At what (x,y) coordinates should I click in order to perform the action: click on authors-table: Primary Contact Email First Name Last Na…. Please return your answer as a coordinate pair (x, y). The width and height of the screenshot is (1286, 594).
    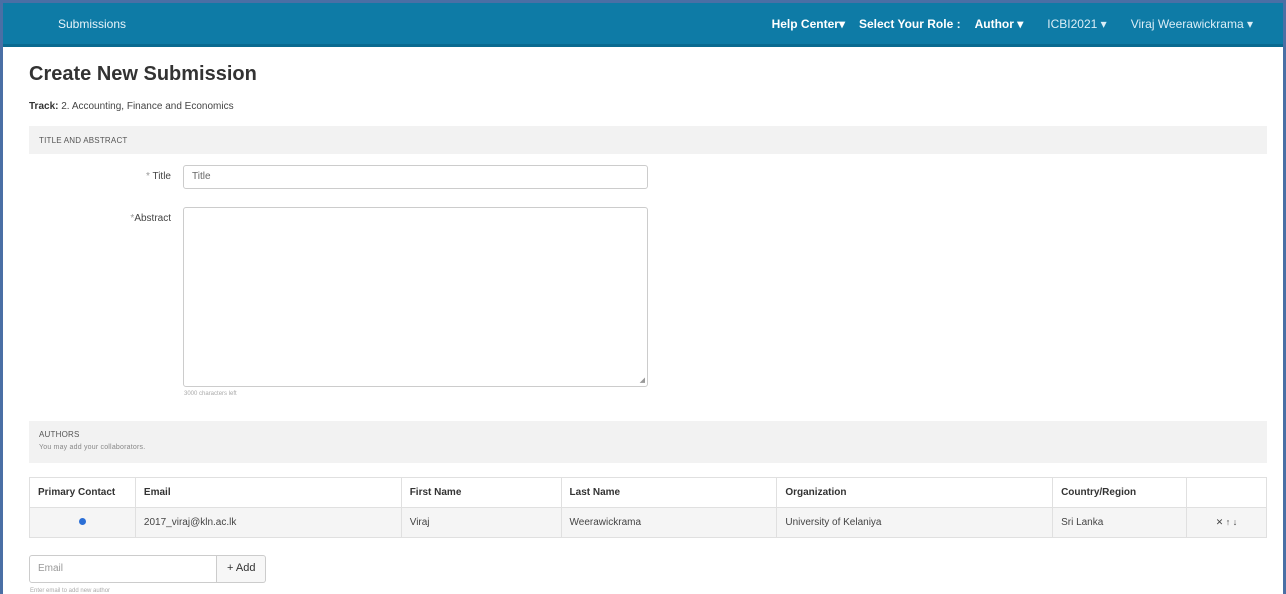
    Looking at the image, I should click on (648, 507).